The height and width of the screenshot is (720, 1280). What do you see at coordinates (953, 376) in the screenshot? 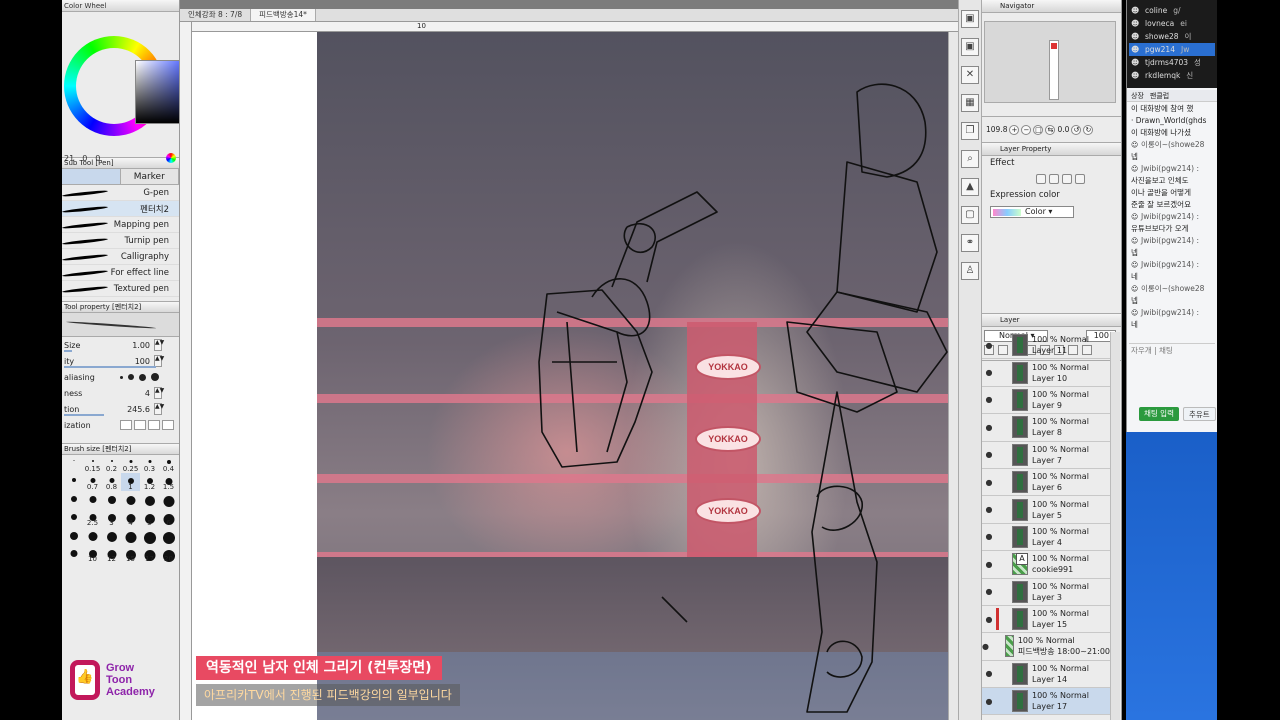
I see `canvas-vertical-scrollbar` at bounding box center [953, 376].